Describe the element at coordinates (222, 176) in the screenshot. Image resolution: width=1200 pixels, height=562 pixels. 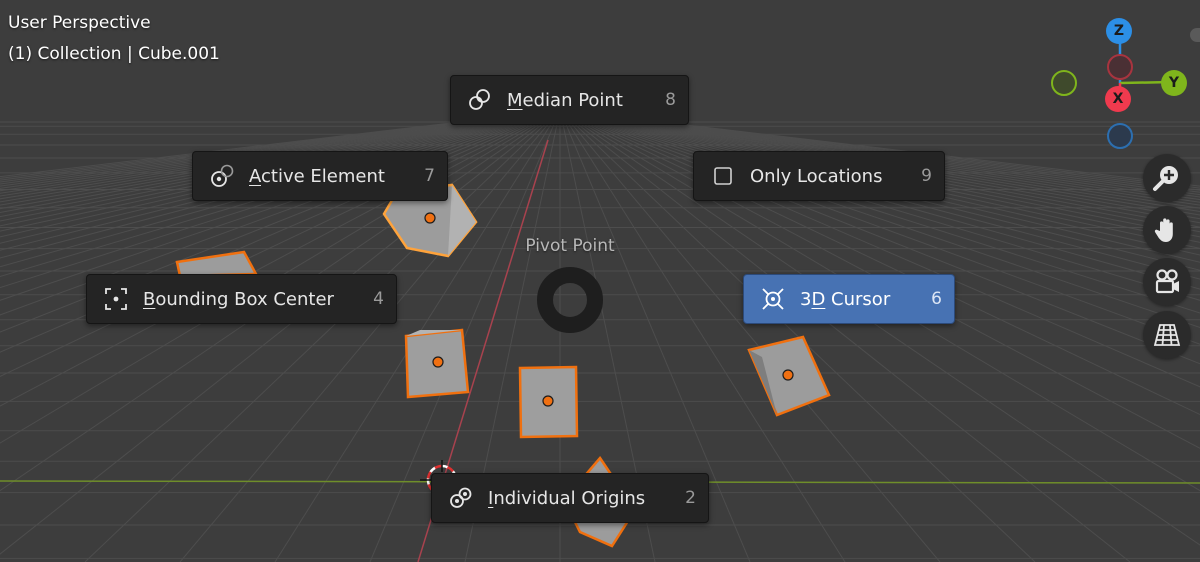
I see `active-element-icon` at that location.